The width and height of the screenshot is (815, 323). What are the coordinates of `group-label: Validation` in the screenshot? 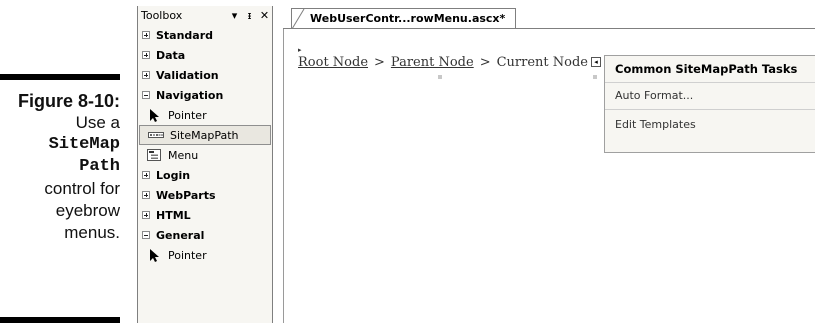 It's located at (187, 75).